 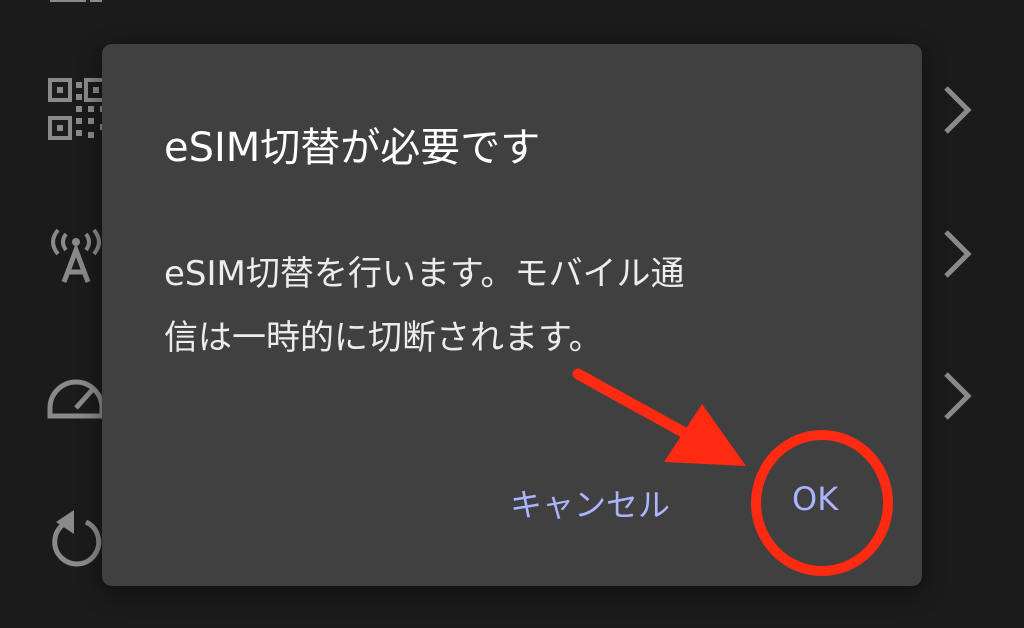 What do you see at coordinates (352, 148) in the screenshot?
I see `dialog-title: eSIM切替が必要です` at bounding box center [352, 148].